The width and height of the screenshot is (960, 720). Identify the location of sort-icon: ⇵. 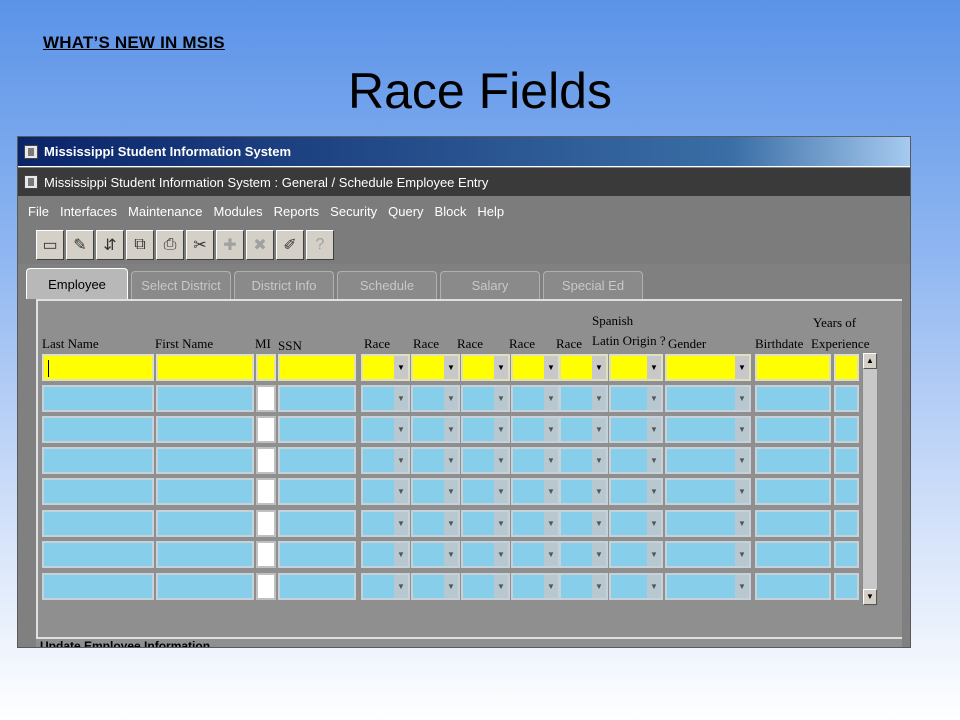
(110, 245).